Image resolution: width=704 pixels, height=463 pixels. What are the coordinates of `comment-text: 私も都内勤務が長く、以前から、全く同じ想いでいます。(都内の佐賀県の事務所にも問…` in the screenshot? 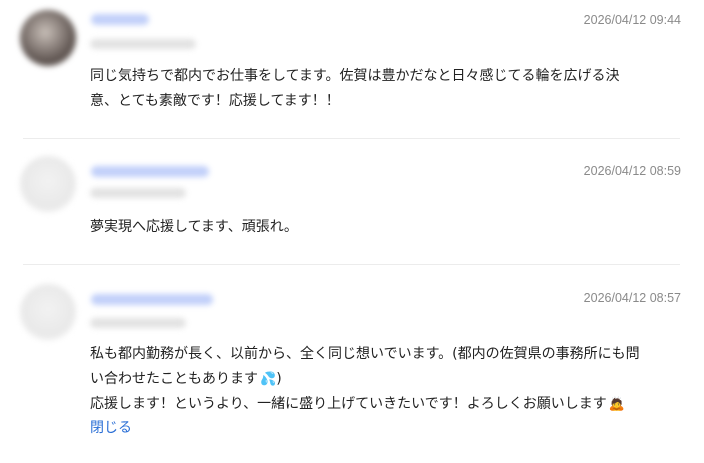 It's located at (385, 379).